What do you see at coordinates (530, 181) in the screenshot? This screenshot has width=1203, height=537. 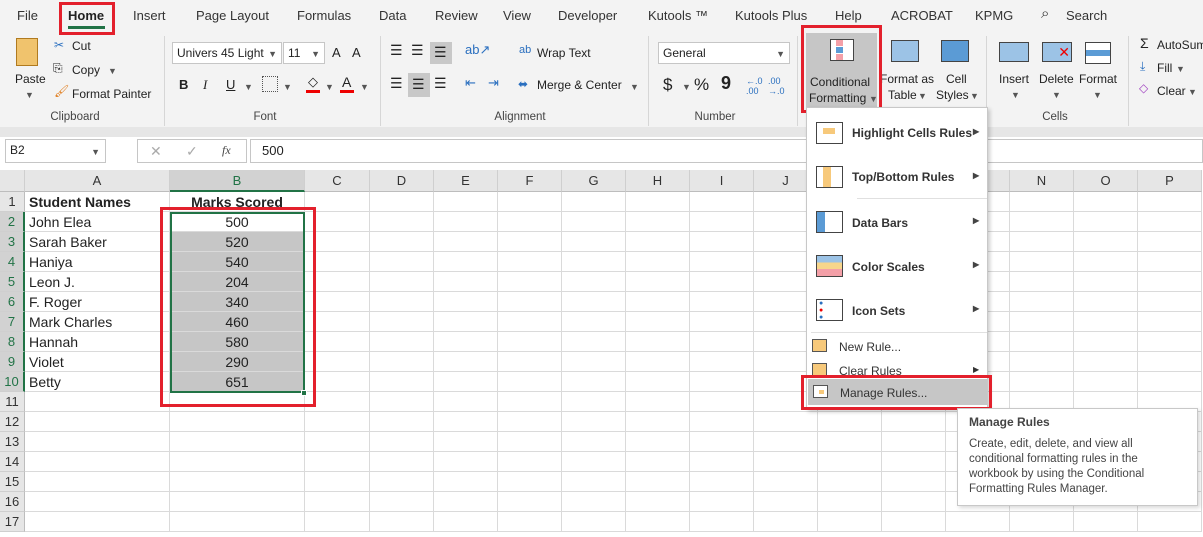 I see `column-header-f: F` at bounding box center [530, 181].